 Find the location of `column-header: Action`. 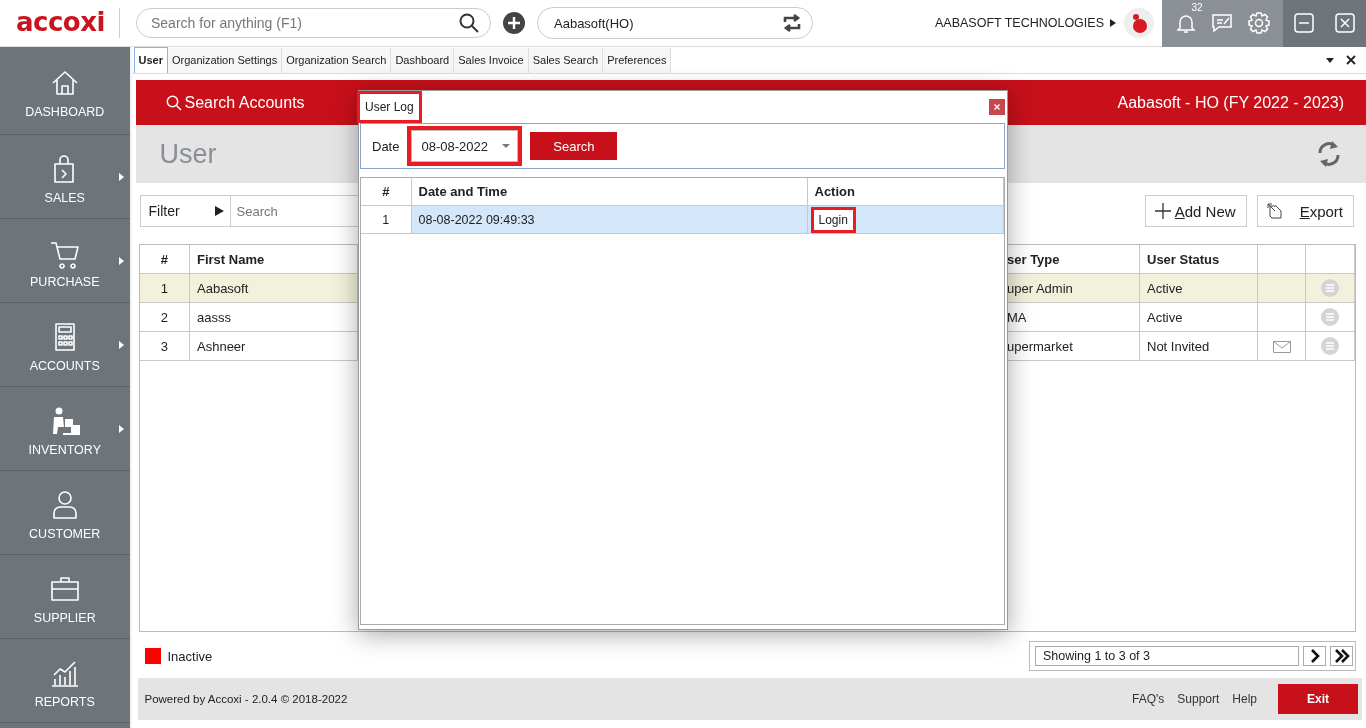

column-header: Action is located at coordinates (905, 192).